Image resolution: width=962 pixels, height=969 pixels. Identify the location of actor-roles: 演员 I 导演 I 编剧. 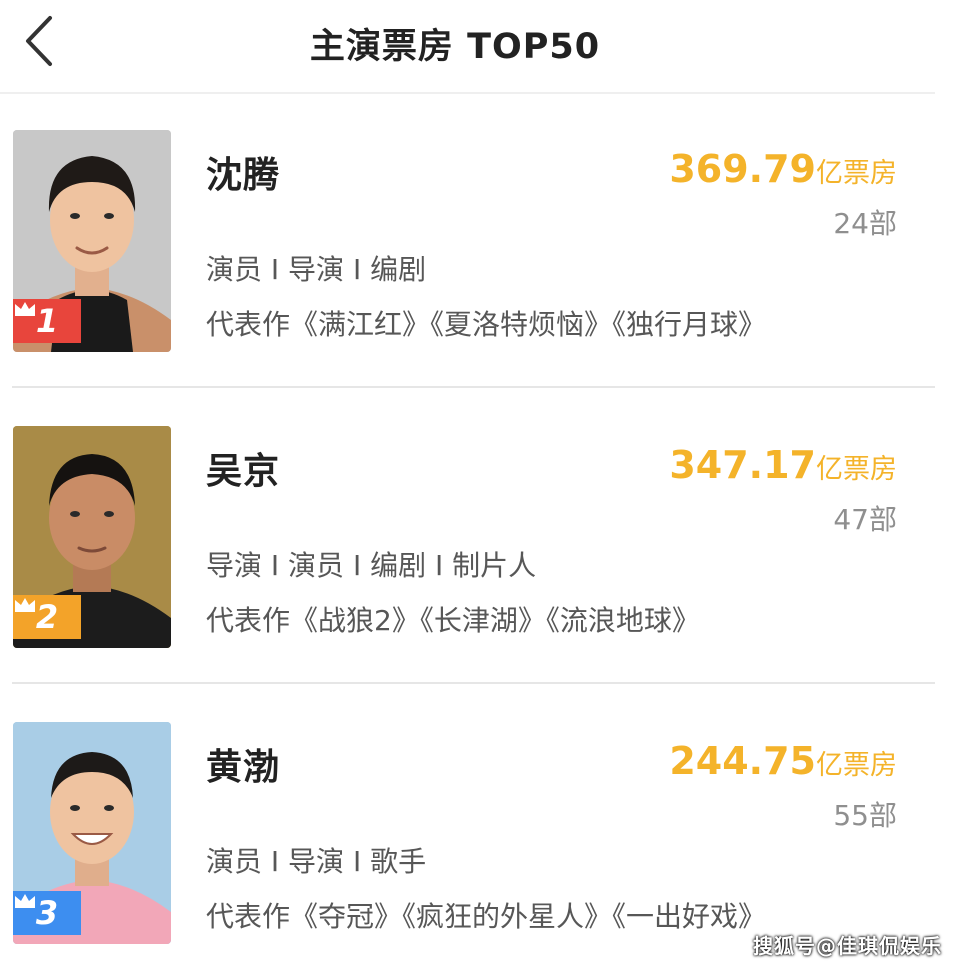
(316, 269).